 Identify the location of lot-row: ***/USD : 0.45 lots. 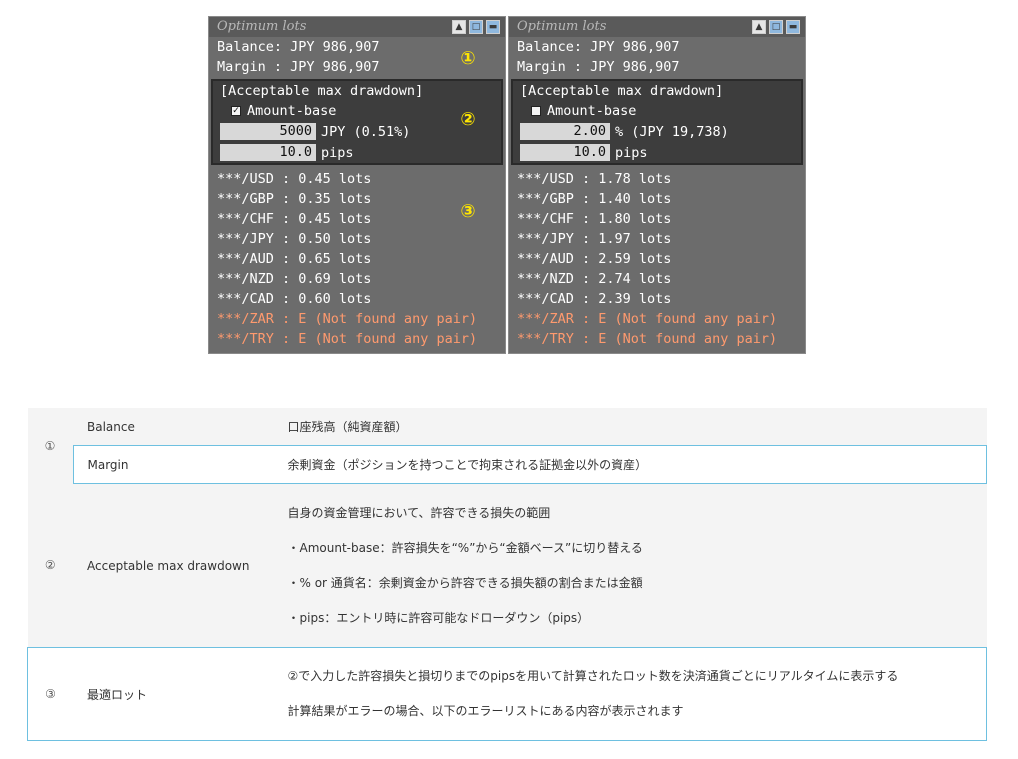
(294, 179).